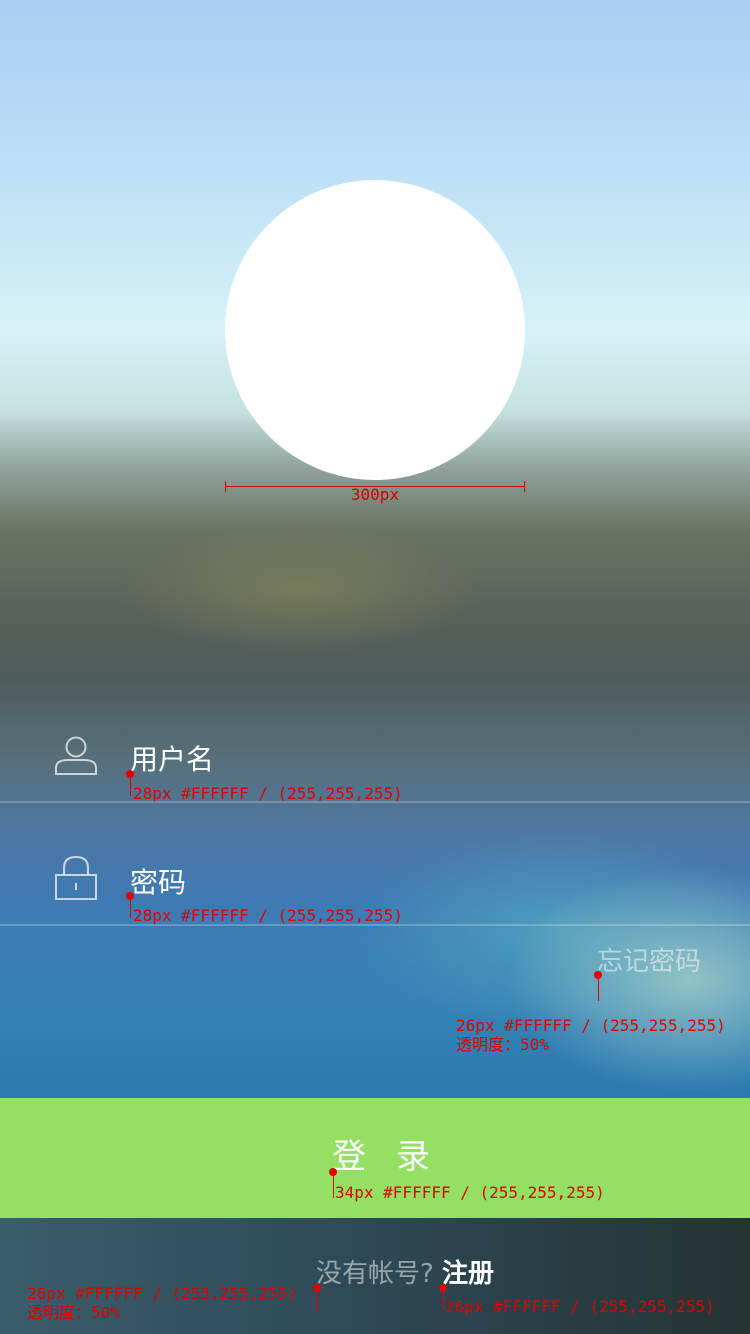  Describe the element at coordinates (76, 756) in the screenshot. I see `user-icon` at that location.